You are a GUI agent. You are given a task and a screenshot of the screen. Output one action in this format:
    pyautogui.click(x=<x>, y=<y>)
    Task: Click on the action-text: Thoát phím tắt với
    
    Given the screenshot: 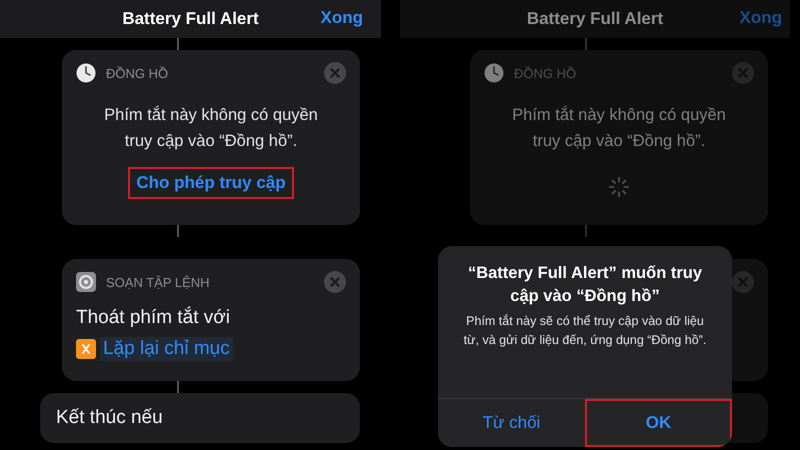 What is the action you would take?
    pyautogui.click(x=153, y=318)
    